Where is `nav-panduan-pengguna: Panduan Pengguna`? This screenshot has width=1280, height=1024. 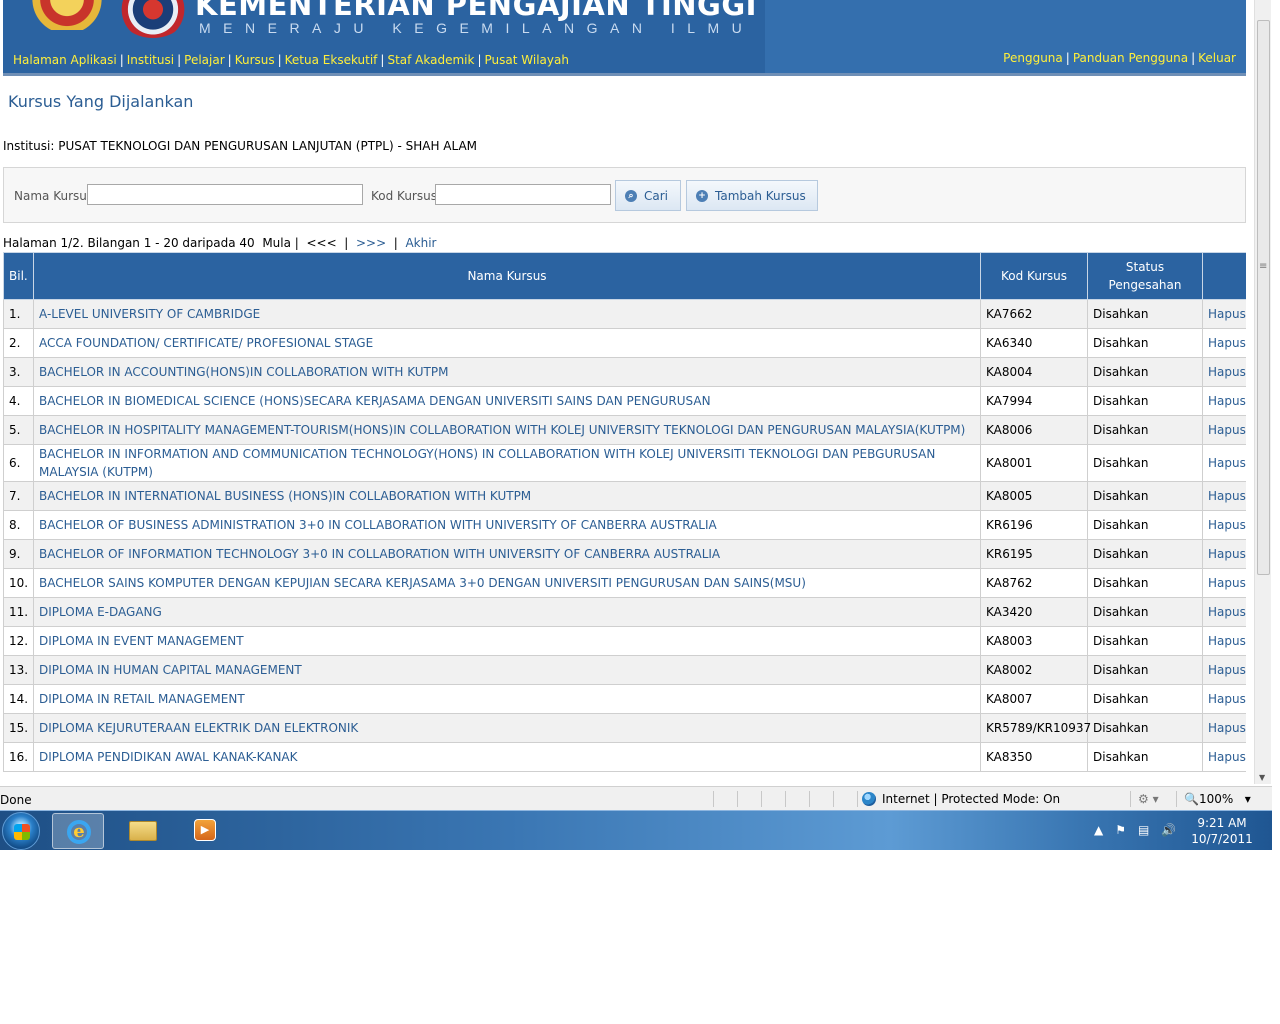 nav-panduan-pengguna: Panduan Pengguna is located at coordinates (1130, 58).